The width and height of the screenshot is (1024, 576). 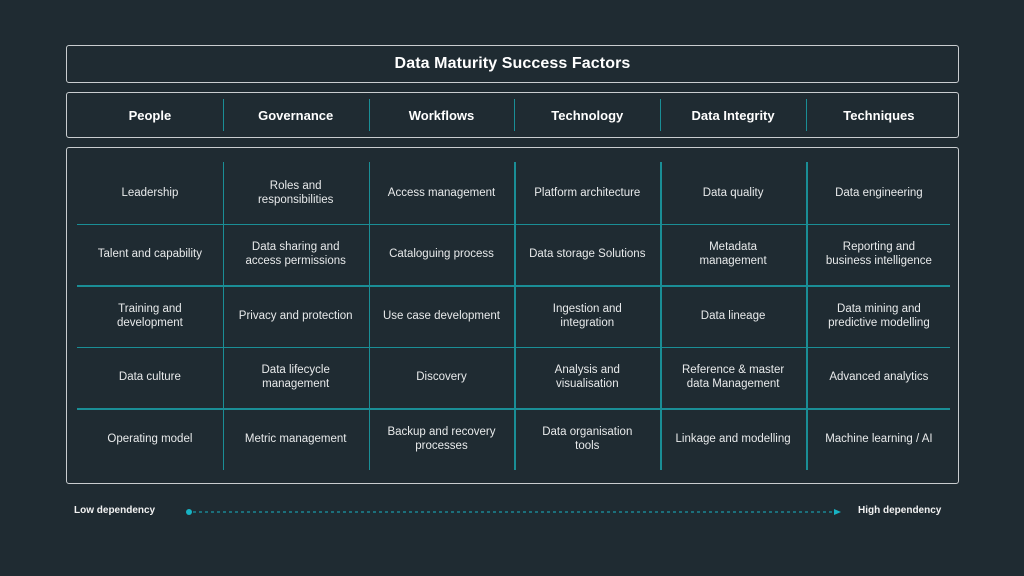 What do you see at coordinates (149, 254) in the screenshot?
I see `factor-cell: Talent and capability` at bounding box center [149, 254].